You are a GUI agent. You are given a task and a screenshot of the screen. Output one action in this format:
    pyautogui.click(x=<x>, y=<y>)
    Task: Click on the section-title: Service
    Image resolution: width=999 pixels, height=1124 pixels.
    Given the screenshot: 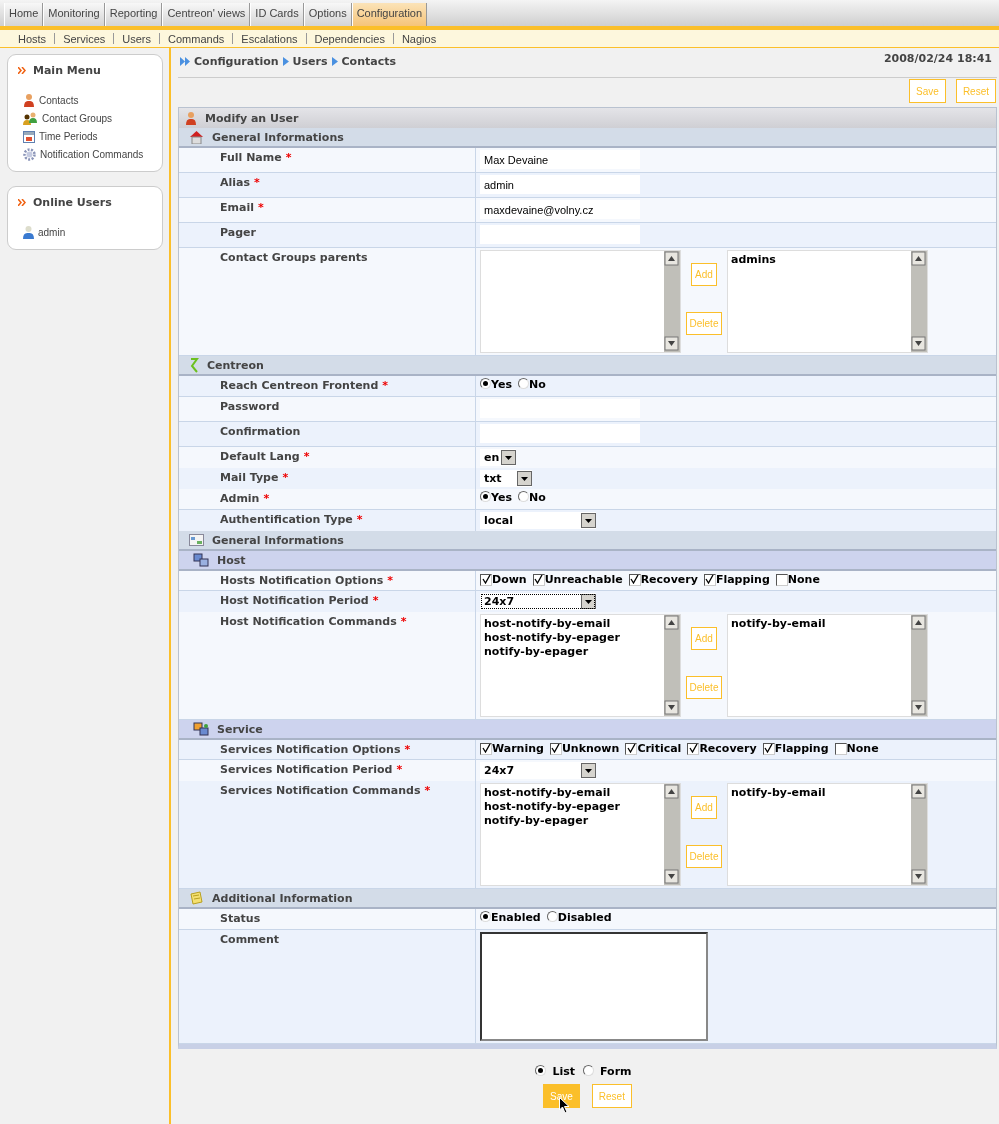 What is the action you would take?
    pyautogui.click(x=240, y=729)
    